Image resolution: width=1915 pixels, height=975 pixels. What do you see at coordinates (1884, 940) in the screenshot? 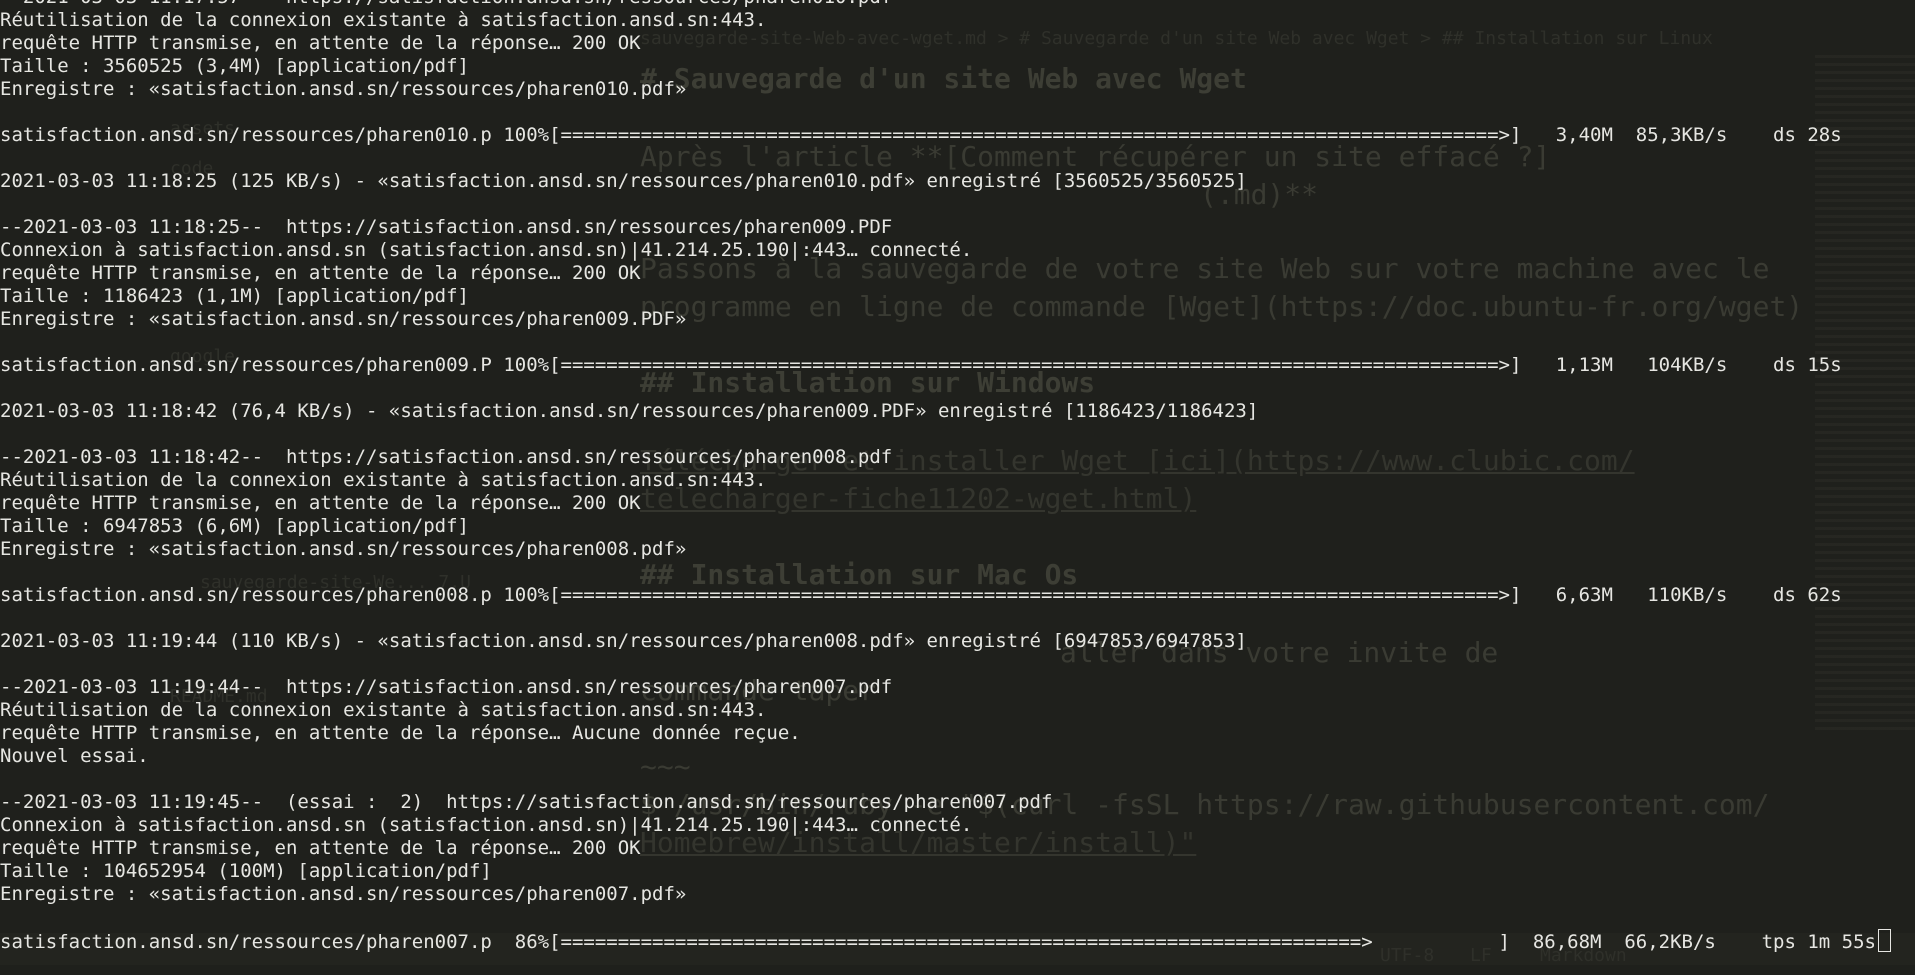
I see `terminal-cursor` at bounding box center [1884, 940].